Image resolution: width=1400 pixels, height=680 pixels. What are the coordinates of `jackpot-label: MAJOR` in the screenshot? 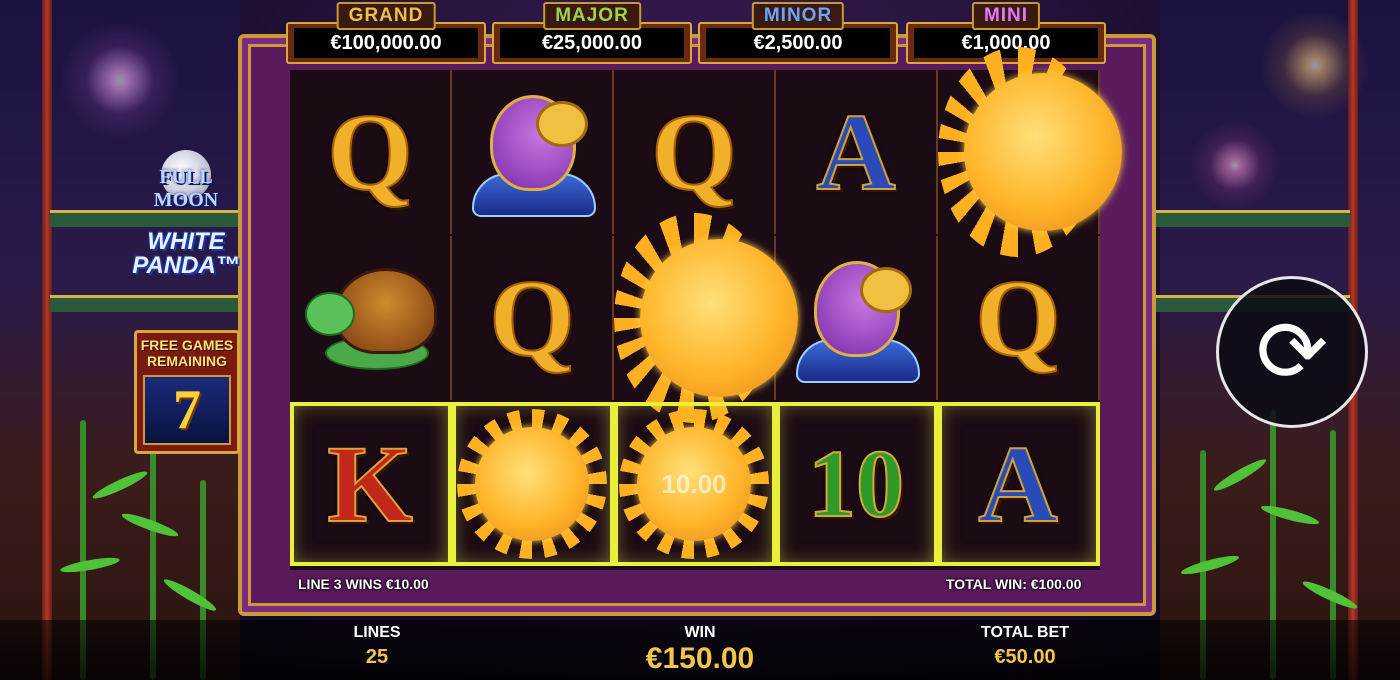 It's located at (592, 16).